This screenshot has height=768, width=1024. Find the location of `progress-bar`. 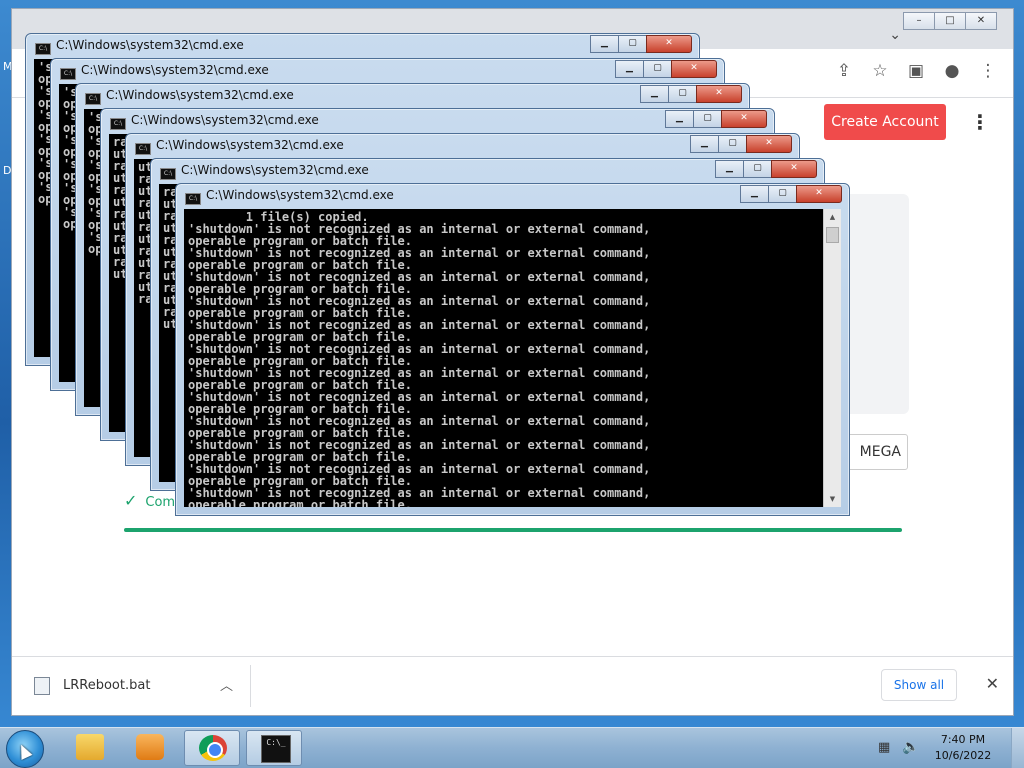

progress-bar is located at coordinates (513, 530).